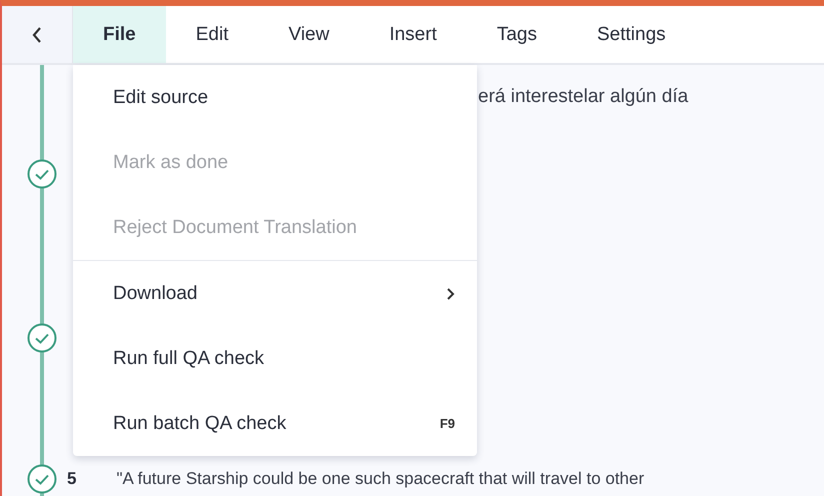 The image size is (824, 496). I want to click on chevron-left-icon, so click(37, 35).